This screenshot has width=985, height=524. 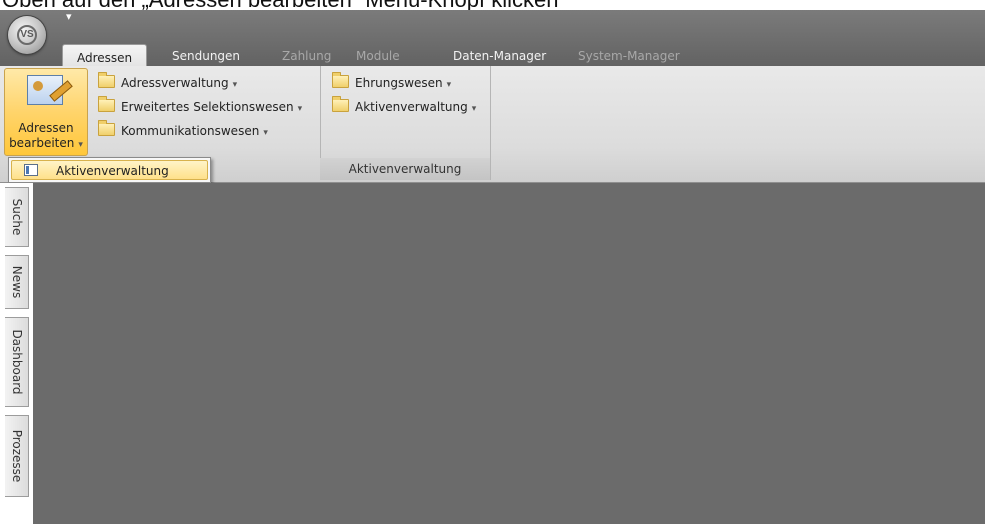 I want to click on aktivenverwaltung-ribbon-button: Aktivenverwaltung ▾, so click(x=404, y=107).